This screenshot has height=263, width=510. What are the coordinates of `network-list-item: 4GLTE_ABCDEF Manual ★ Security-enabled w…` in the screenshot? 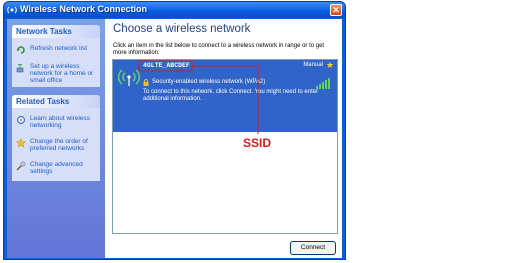 It's located at (225, 96).